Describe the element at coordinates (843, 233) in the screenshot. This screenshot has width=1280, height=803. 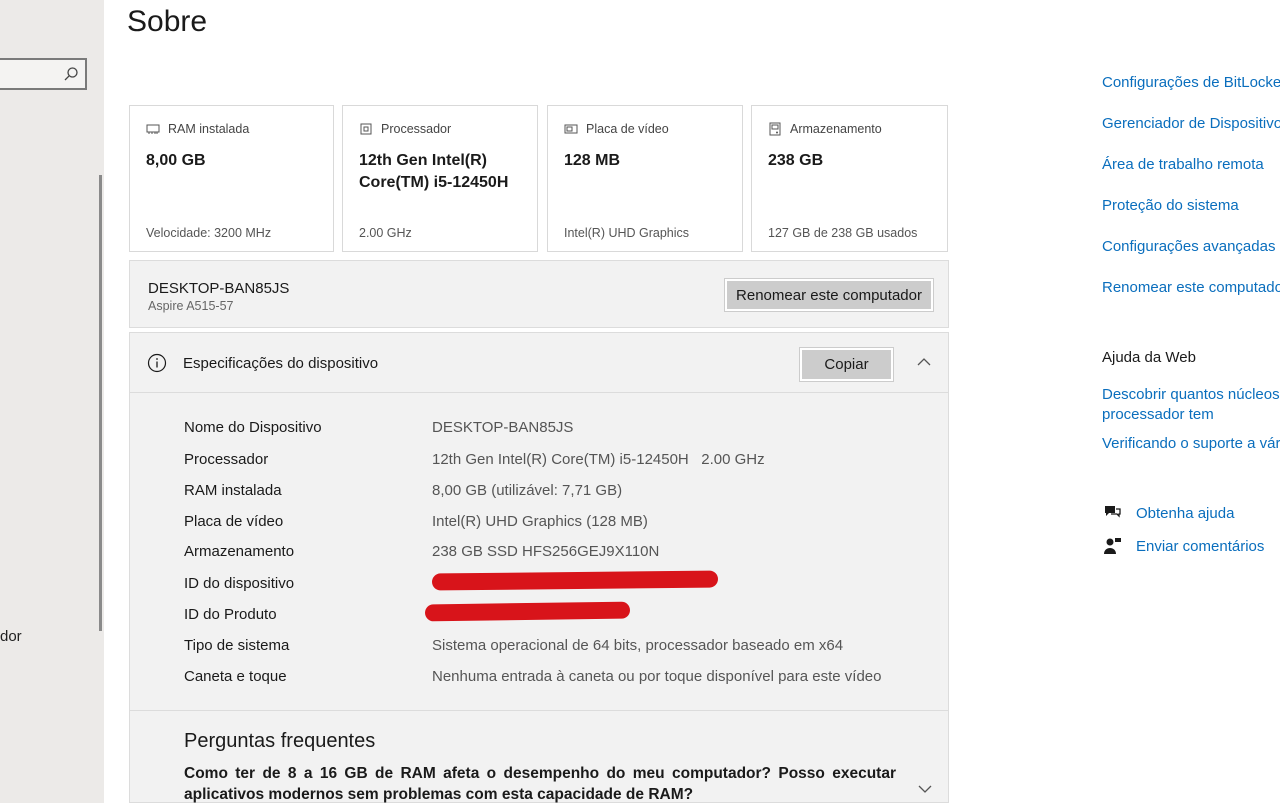
I see `card-subtitle: 127 GB de 238 GB usados` at that location.